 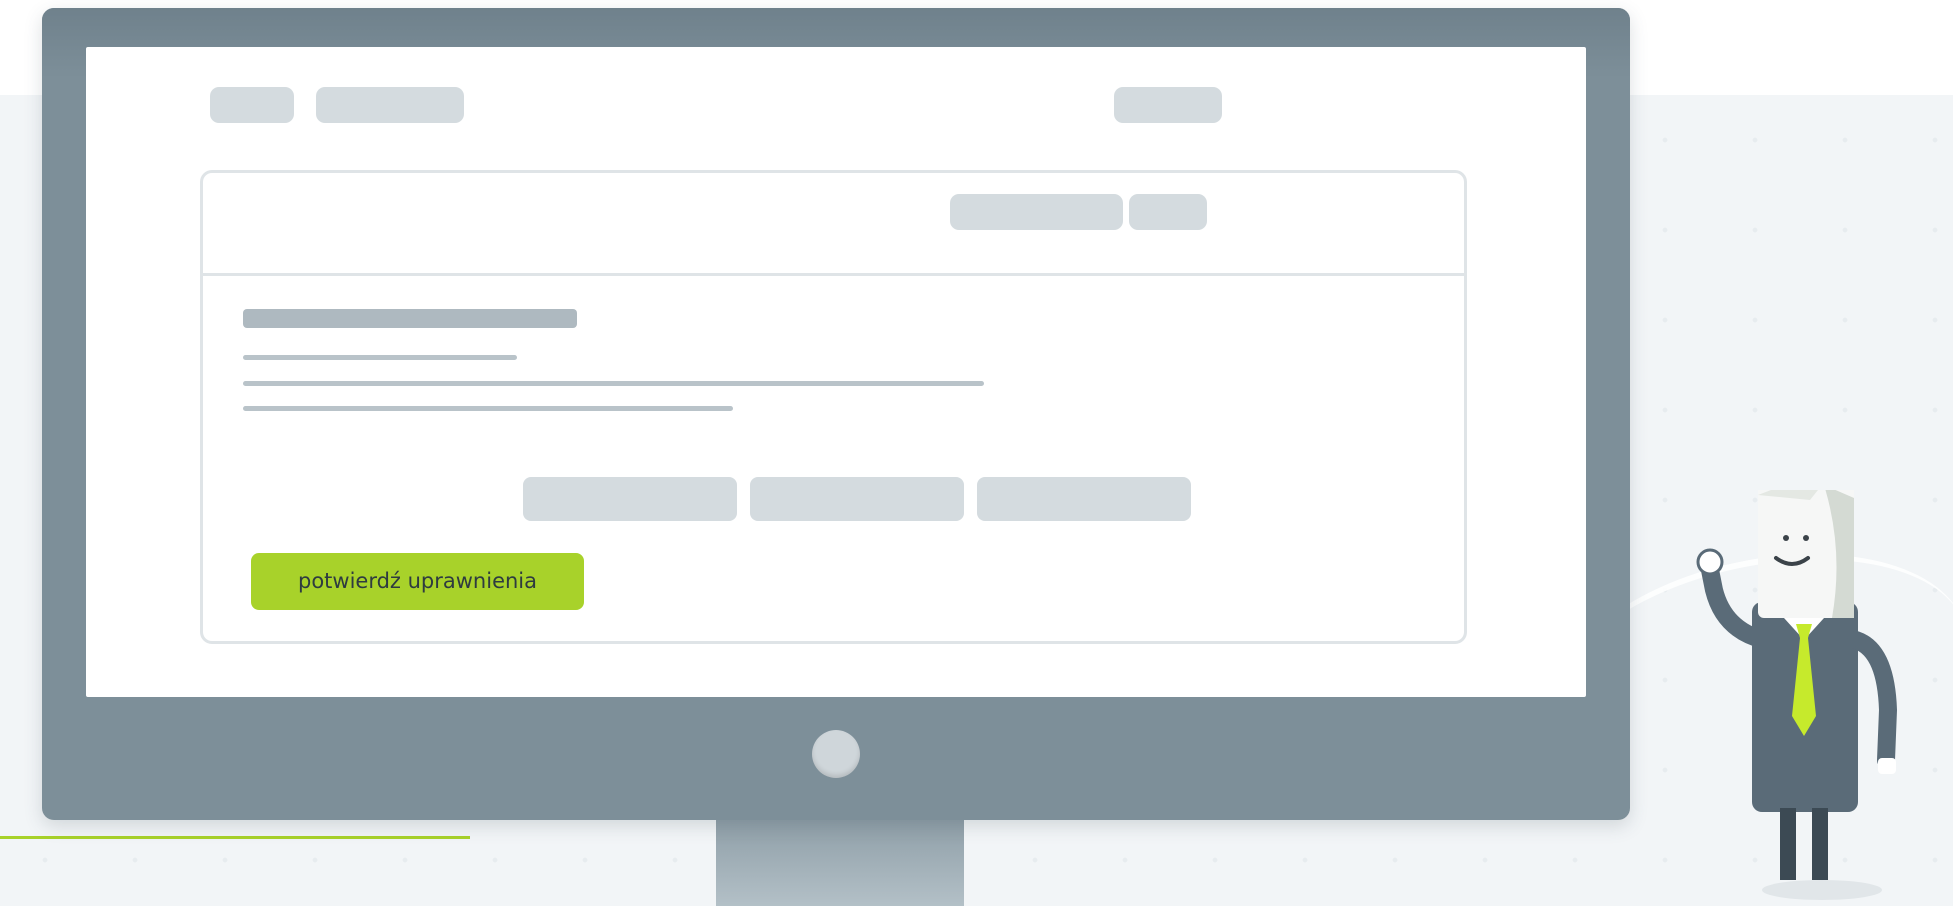 I want to click on monitor-stand, so click(x=840, y=862).